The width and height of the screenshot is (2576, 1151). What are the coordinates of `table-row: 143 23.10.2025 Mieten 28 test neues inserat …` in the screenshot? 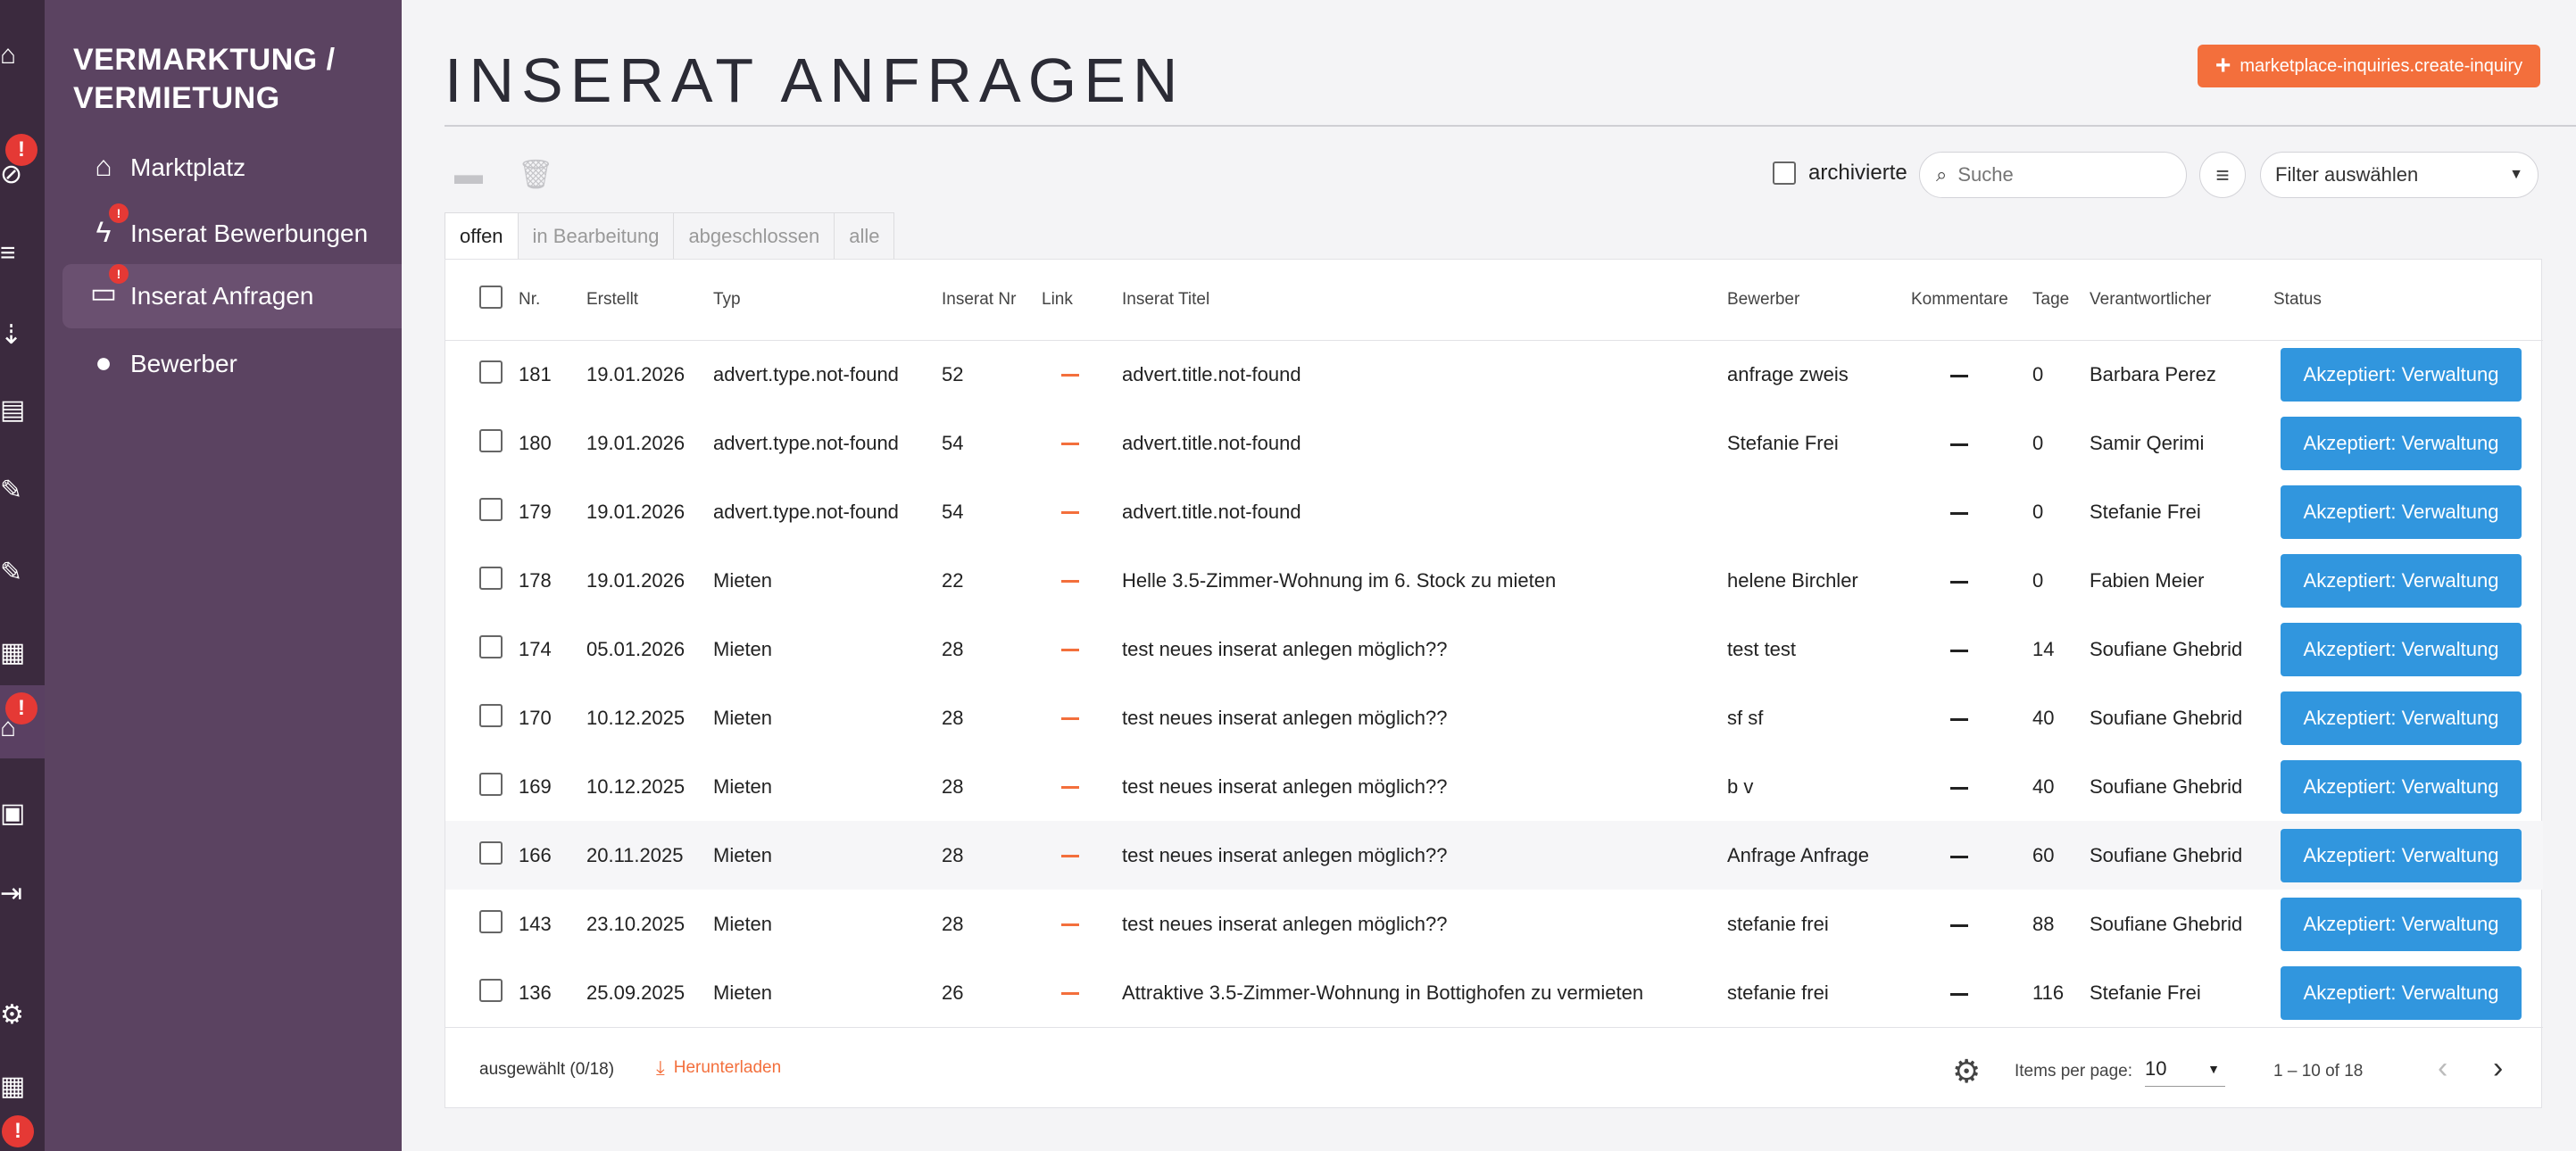 It's located at (1494, 924).